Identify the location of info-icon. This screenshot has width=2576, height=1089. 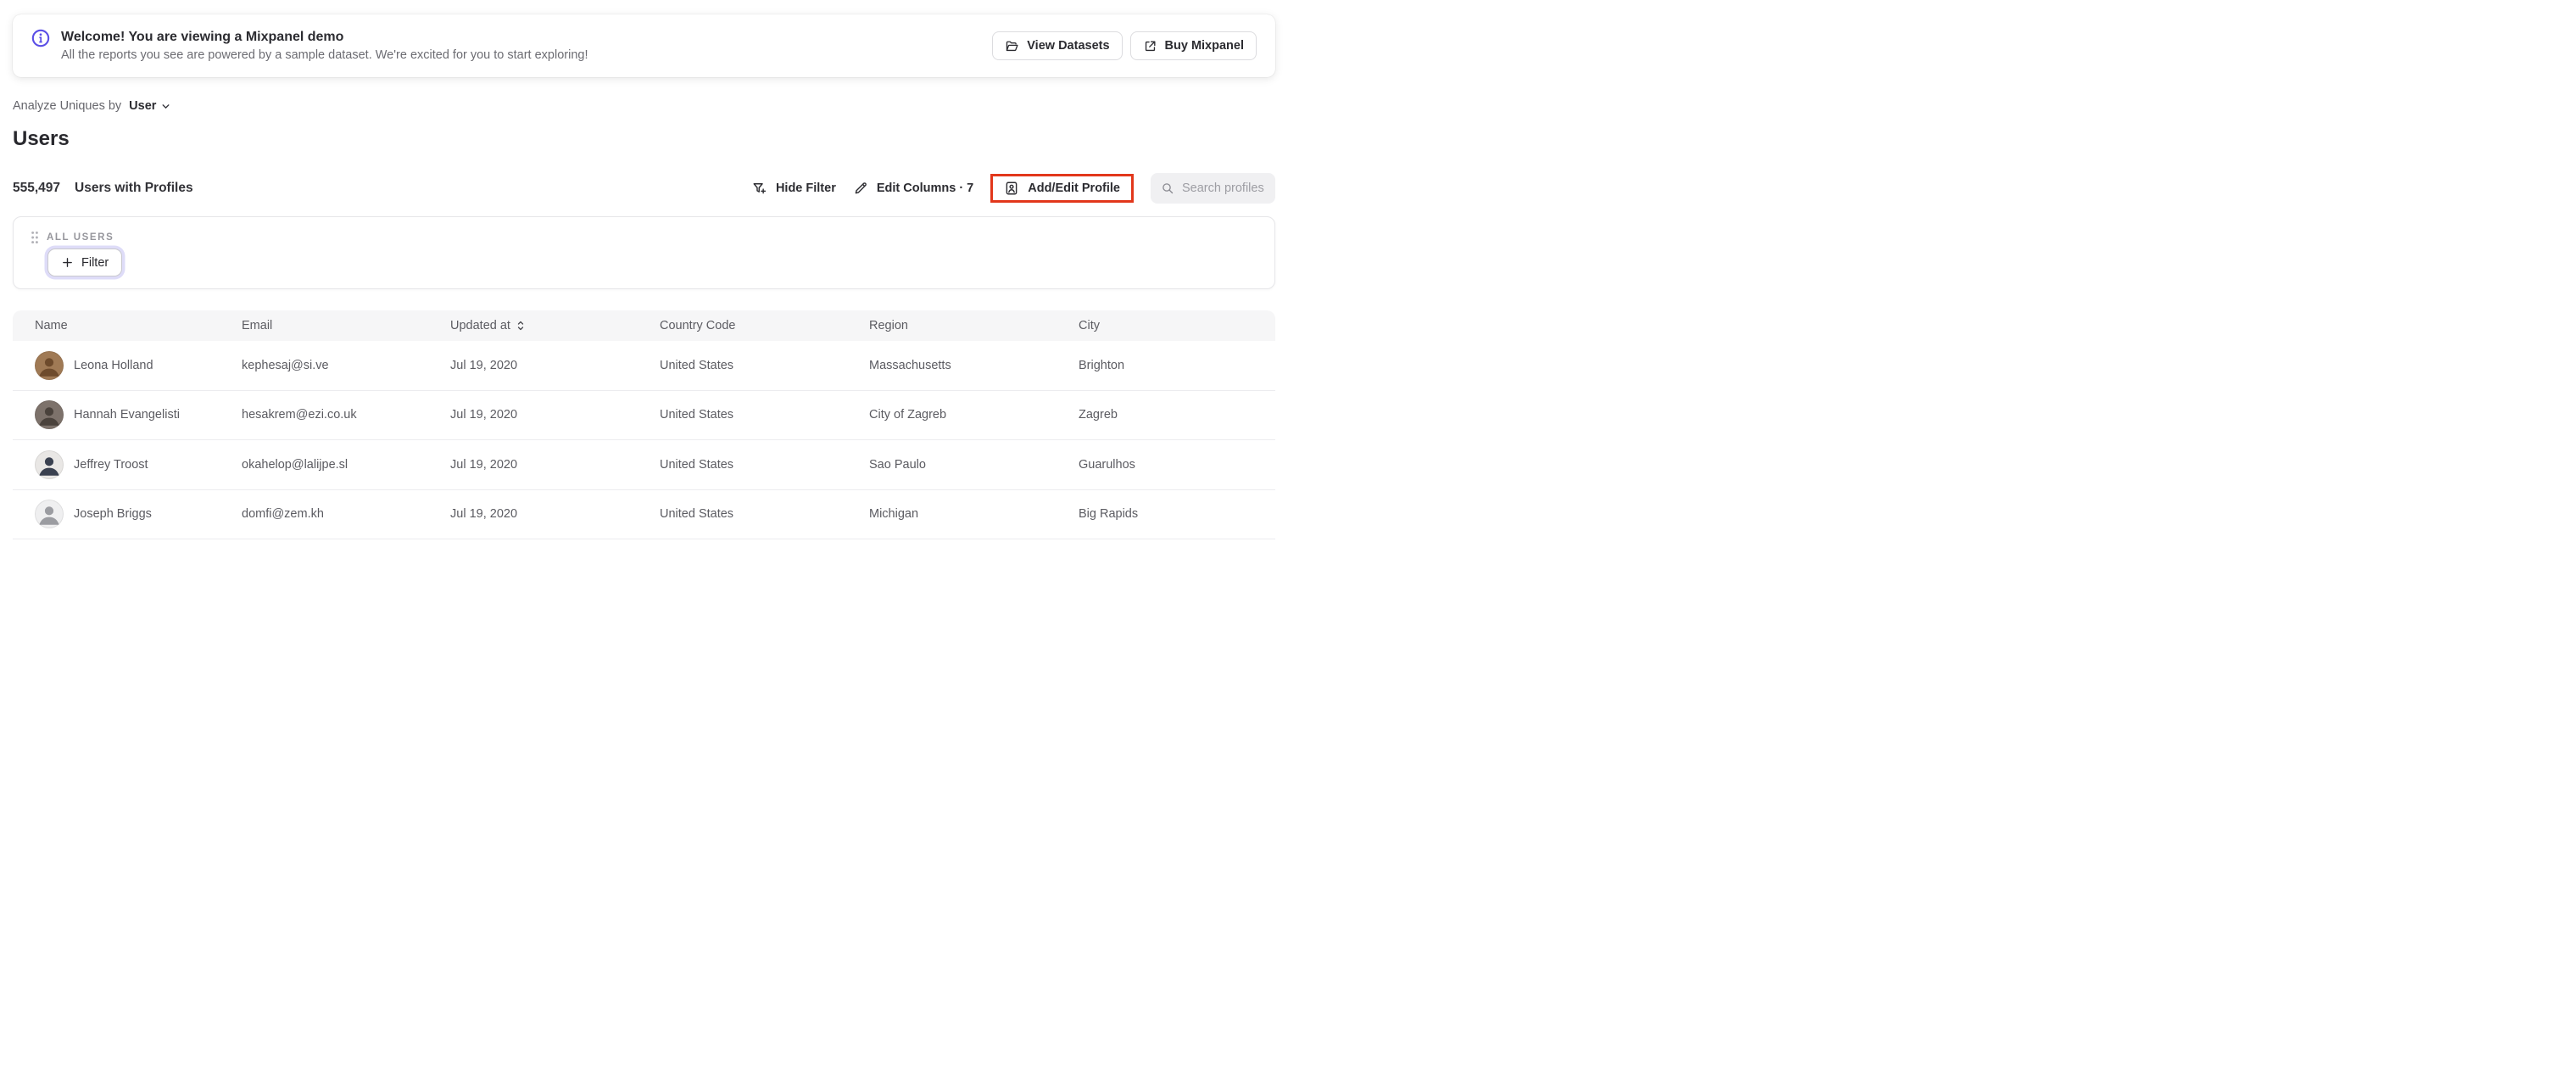
(40, 38).